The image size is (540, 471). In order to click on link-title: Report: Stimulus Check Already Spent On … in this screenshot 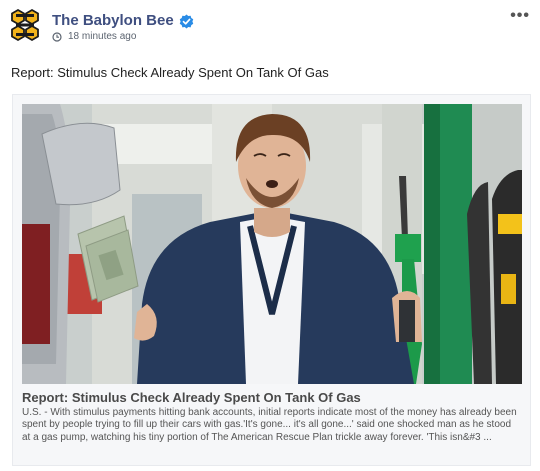, I will do `click(191, 397)`.